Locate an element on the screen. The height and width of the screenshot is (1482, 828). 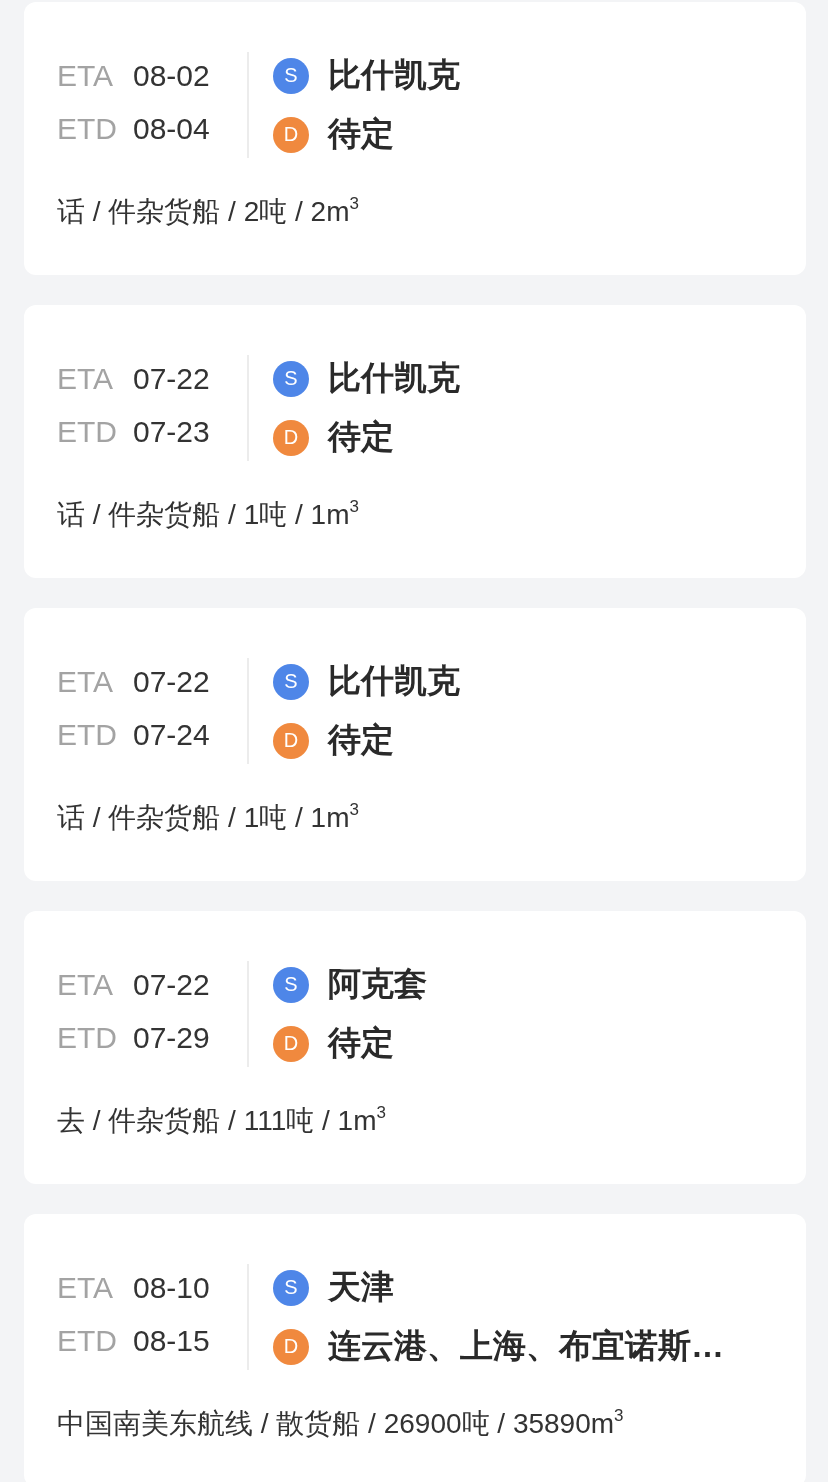
cargo-detail: 去 / 件杂货船 / 111吨 / 1m$^{3}$ is located at coordinates (222, 1120).